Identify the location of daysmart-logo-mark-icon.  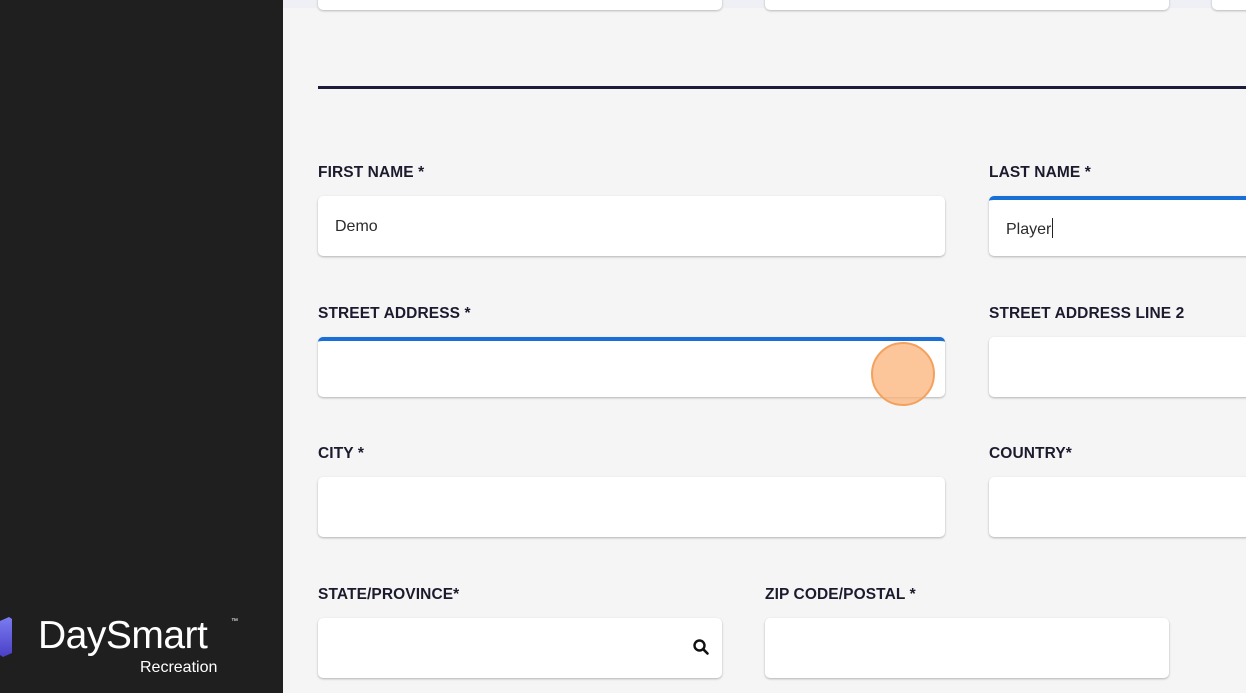
(6, 637).